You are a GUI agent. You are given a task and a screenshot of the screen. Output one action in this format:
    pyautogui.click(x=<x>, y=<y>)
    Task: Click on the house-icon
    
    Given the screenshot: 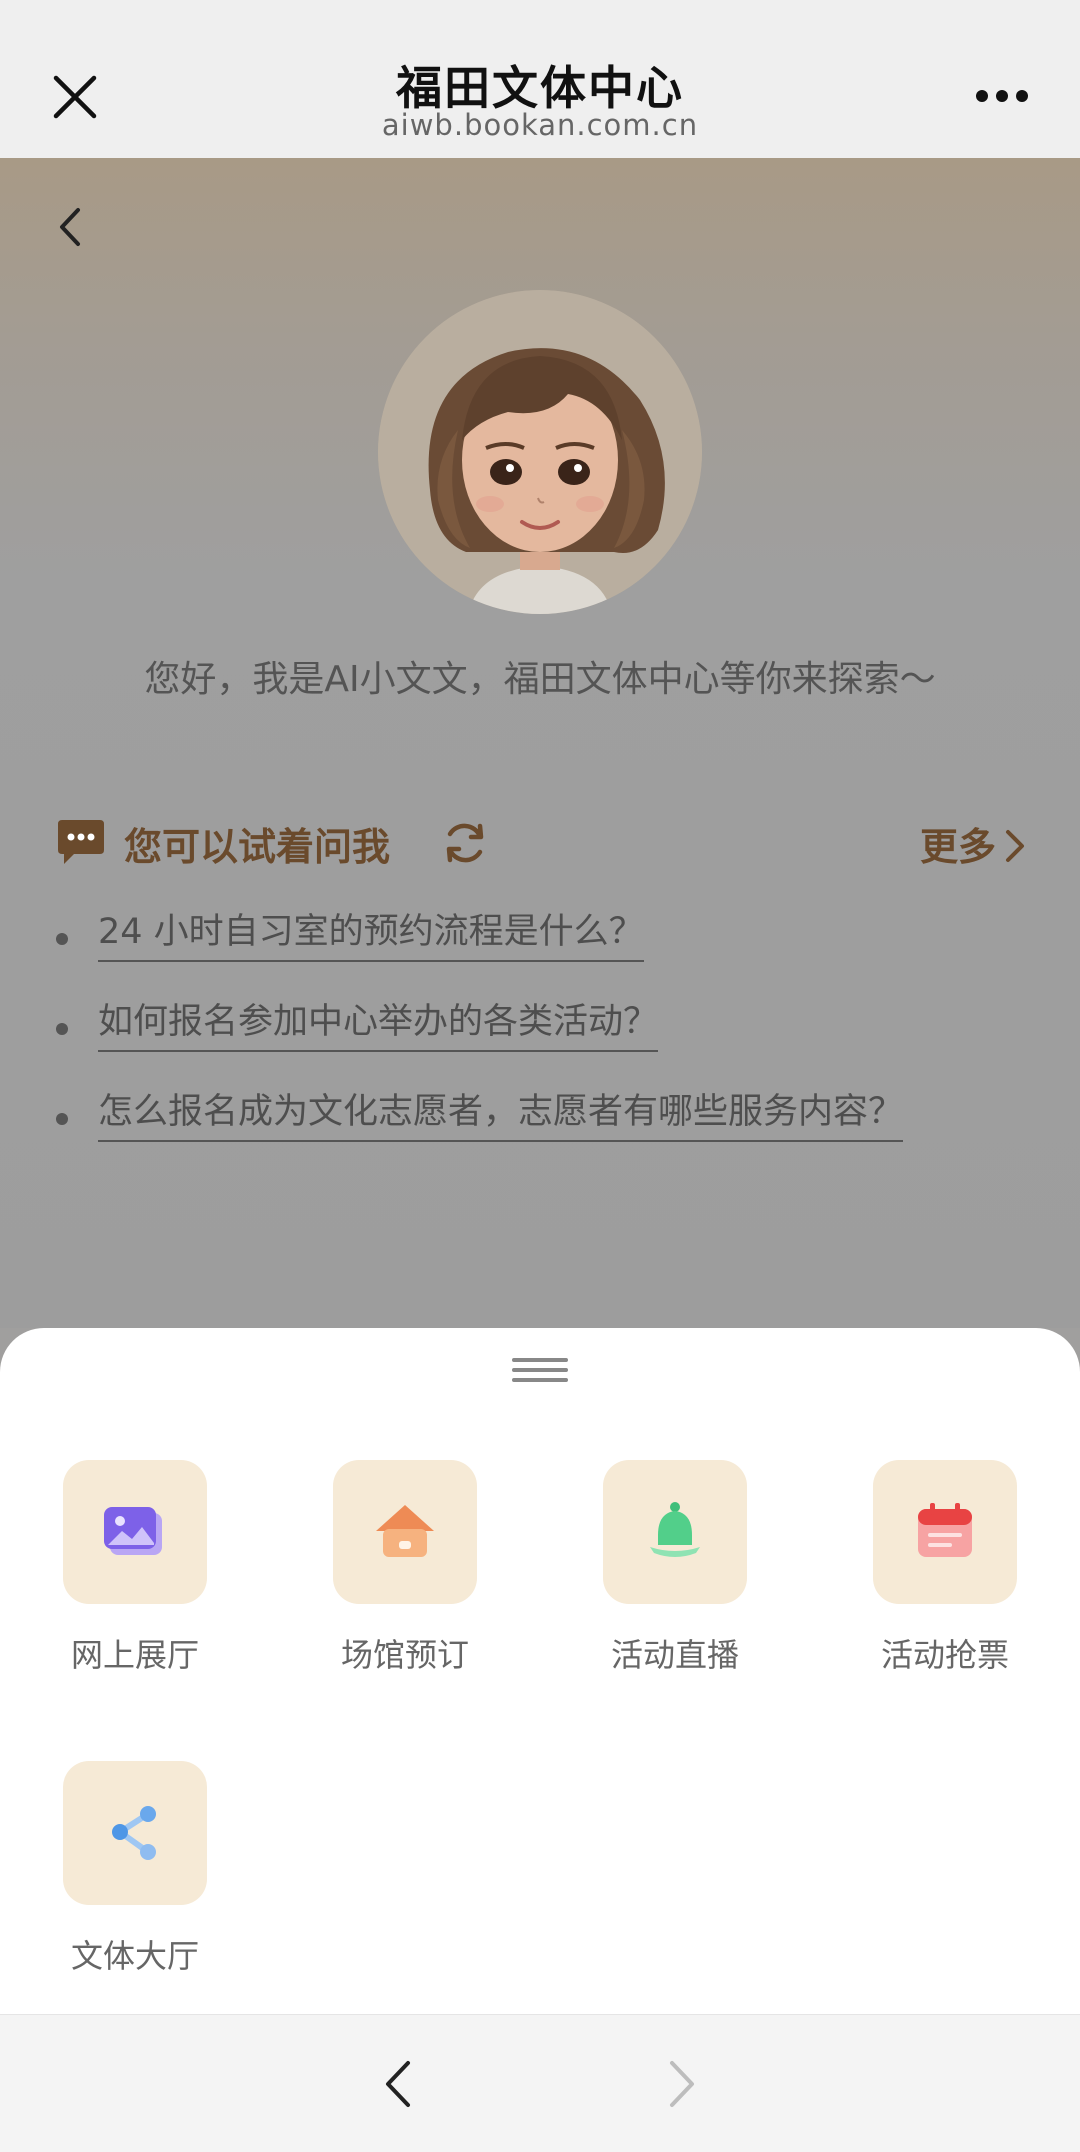 What is the action you would take?
    pyautogui.click(x=405, y=1531)
    